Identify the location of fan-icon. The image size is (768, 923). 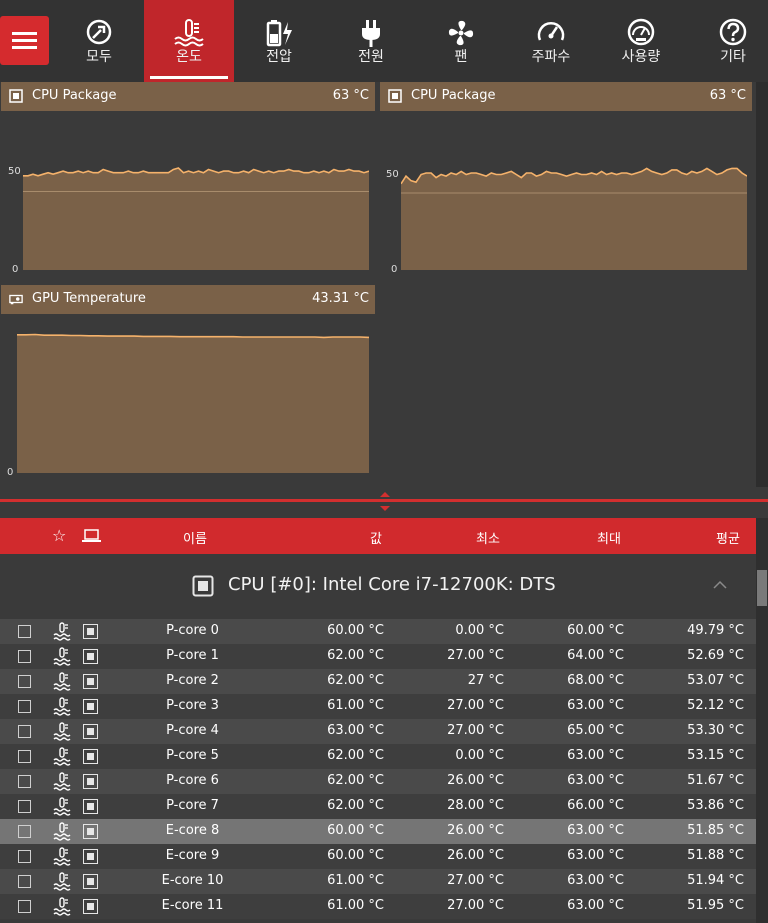
(461, 33).